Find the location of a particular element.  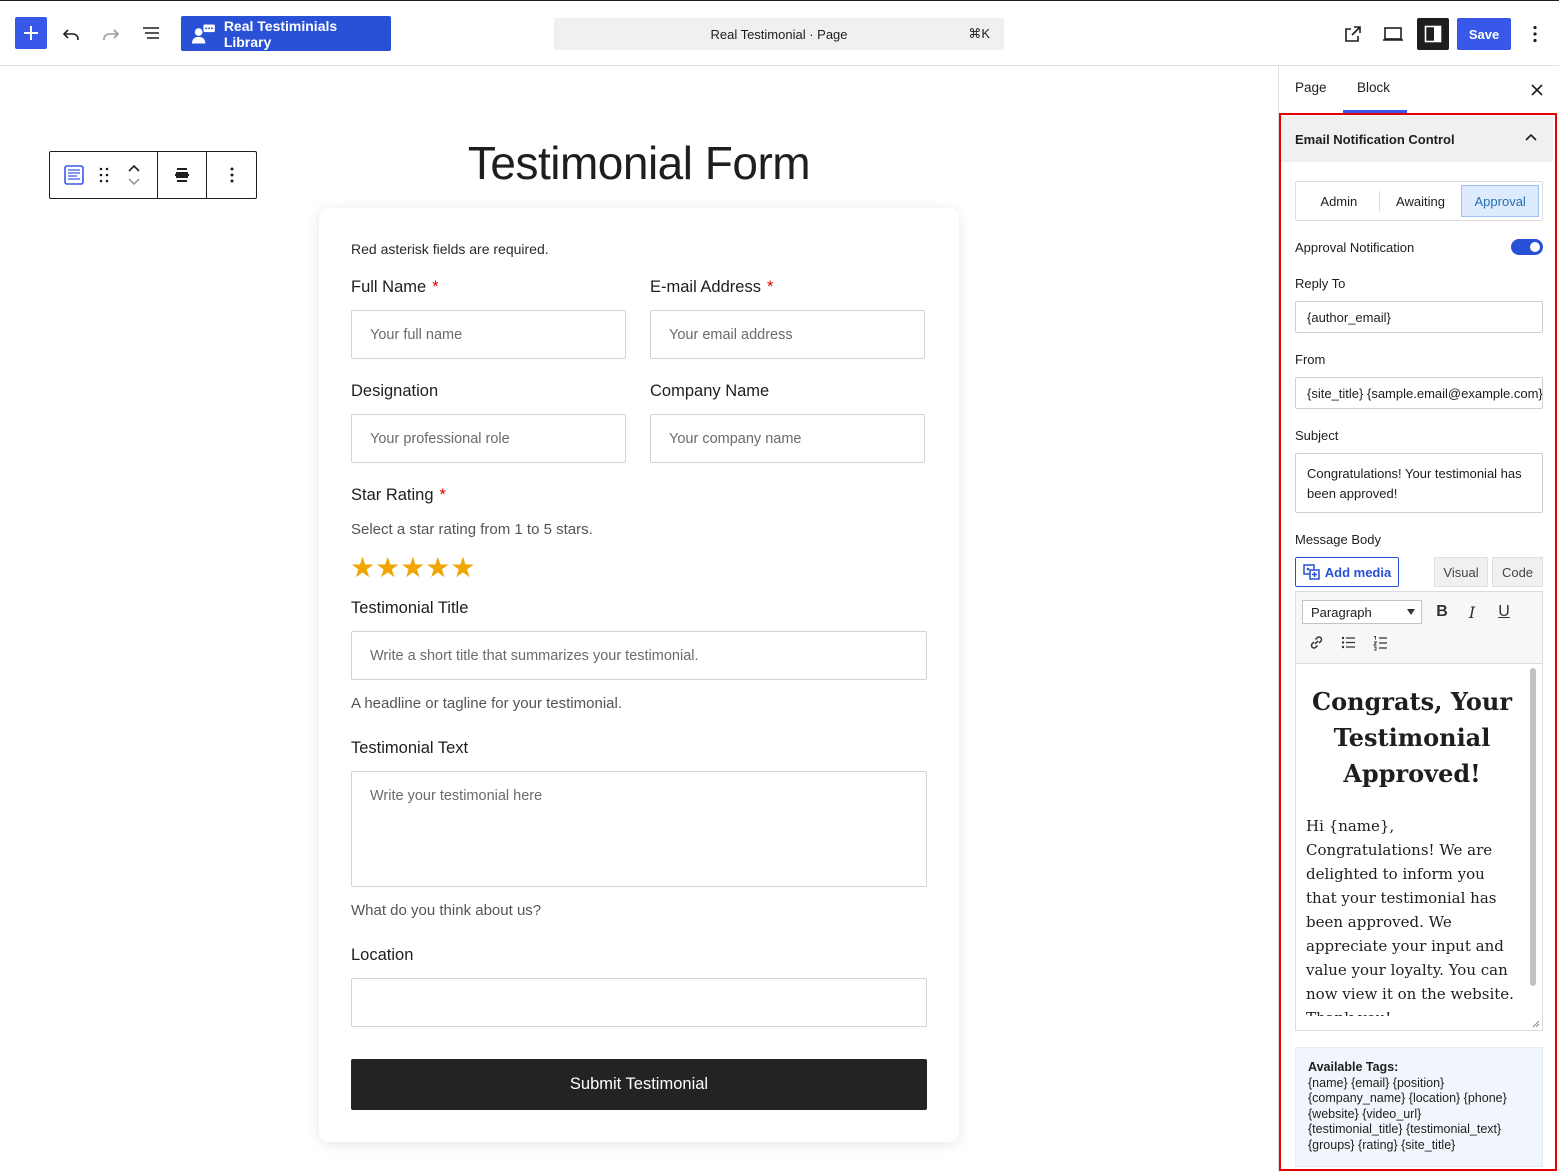

preview-button is located at coordinates (1393, 34).